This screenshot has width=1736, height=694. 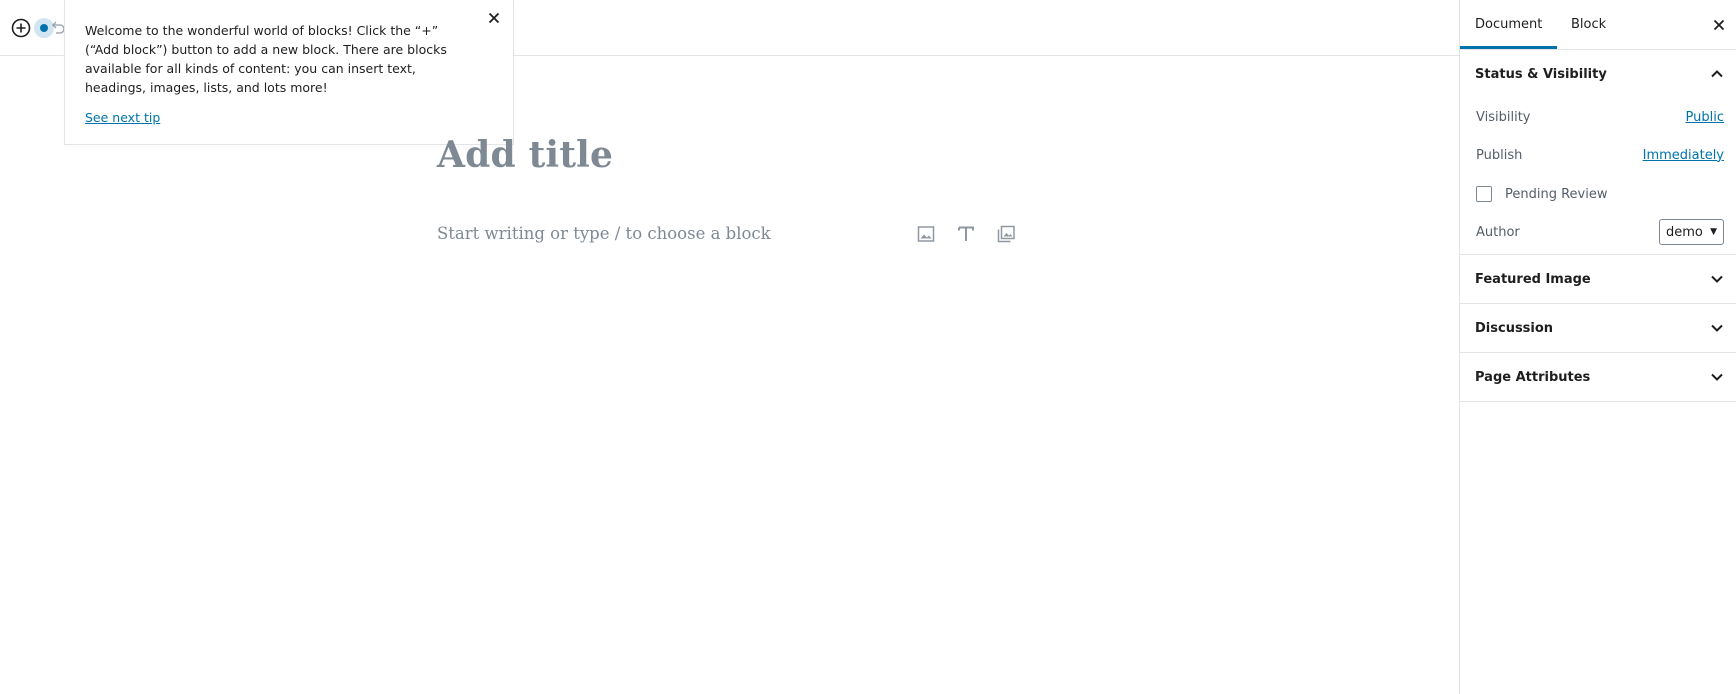 I want to click on insert-image-button, so click(x=926, y=234).